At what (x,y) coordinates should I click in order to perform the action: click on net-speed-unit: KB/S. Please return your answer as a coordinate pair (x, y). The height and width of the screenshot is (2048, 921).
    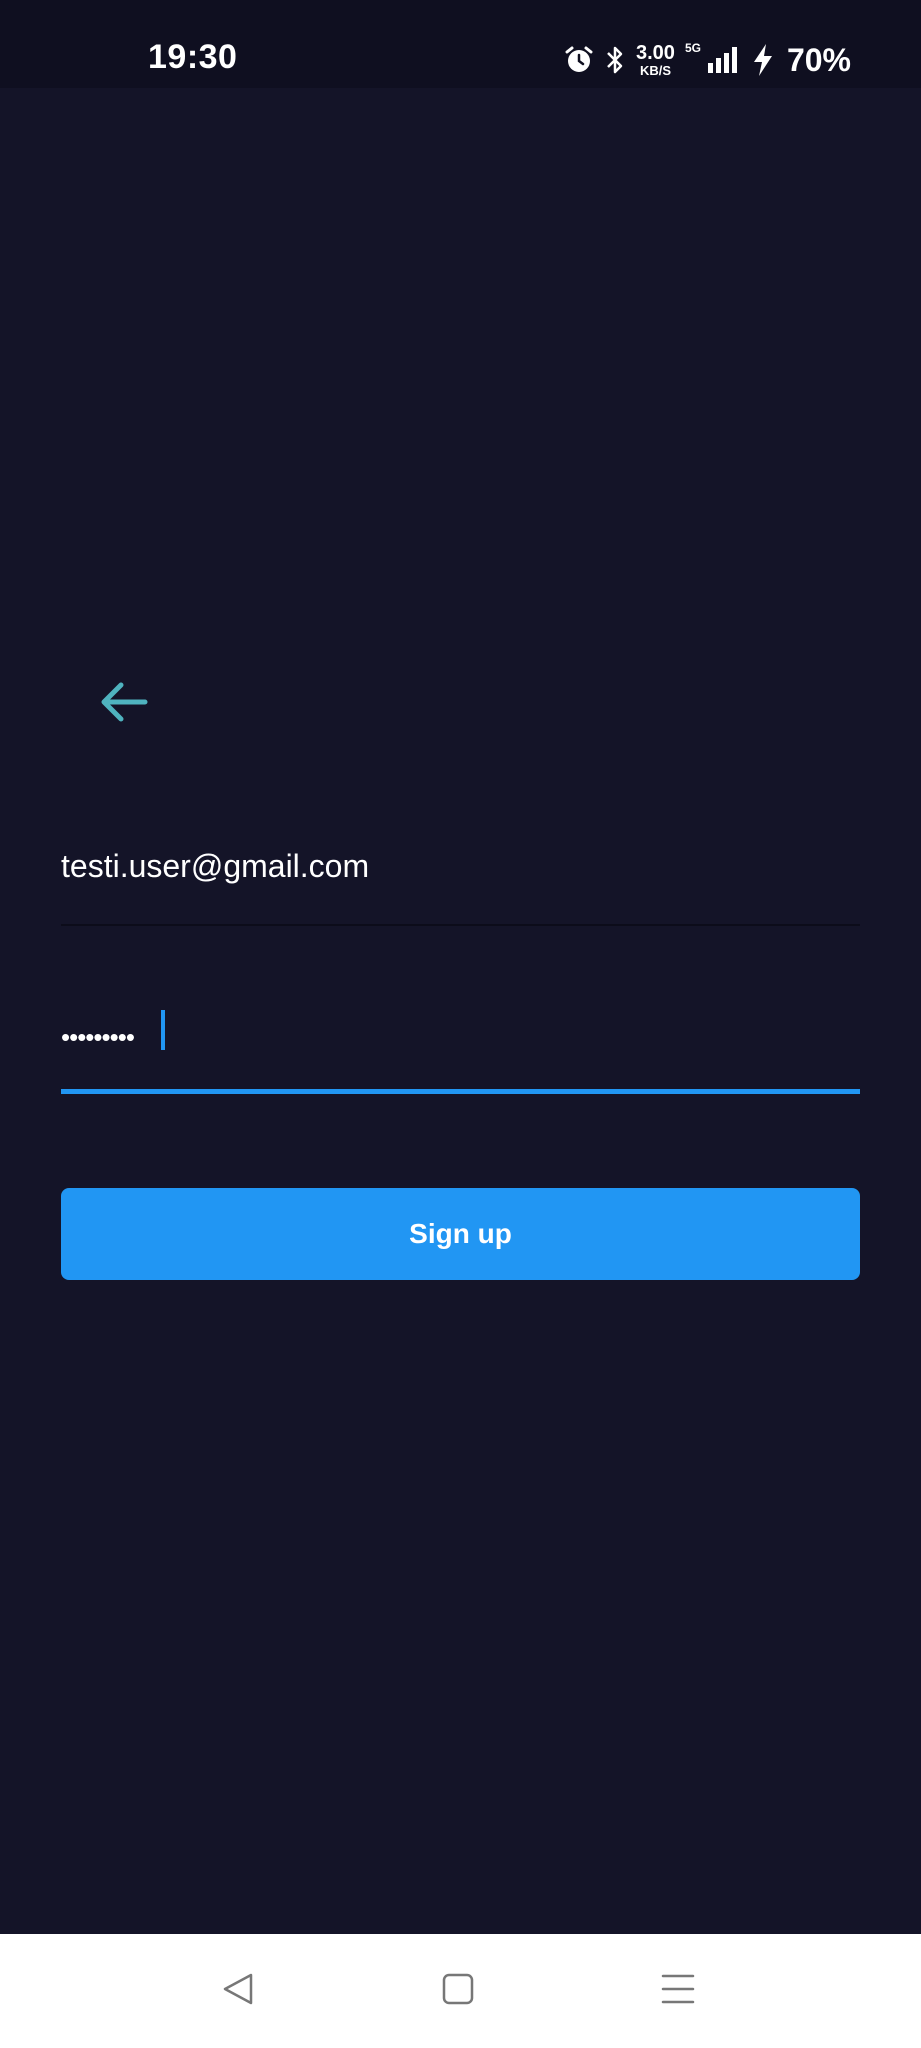
    Looking at the image, I should click on (655, 70).